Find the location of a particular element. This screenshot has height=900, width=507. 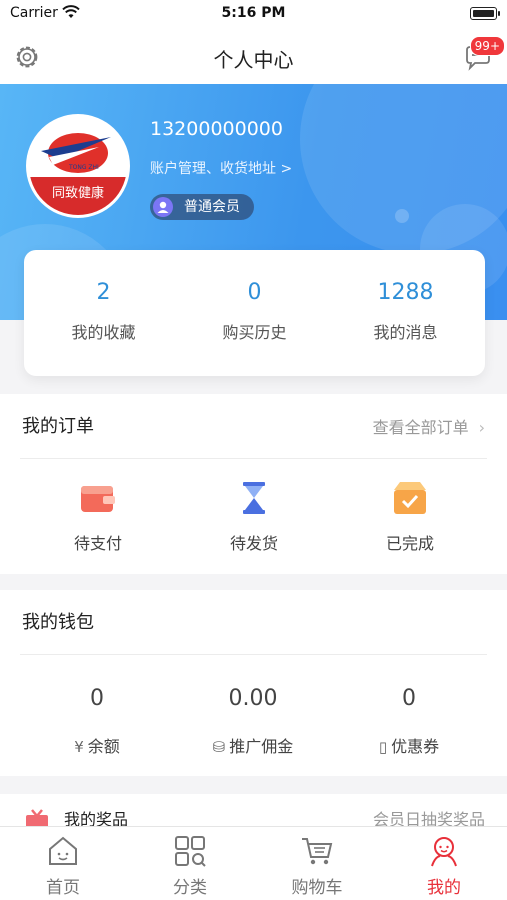

wallet-balance: 0 ¥ 余额 is located at coordinates (97, 721).